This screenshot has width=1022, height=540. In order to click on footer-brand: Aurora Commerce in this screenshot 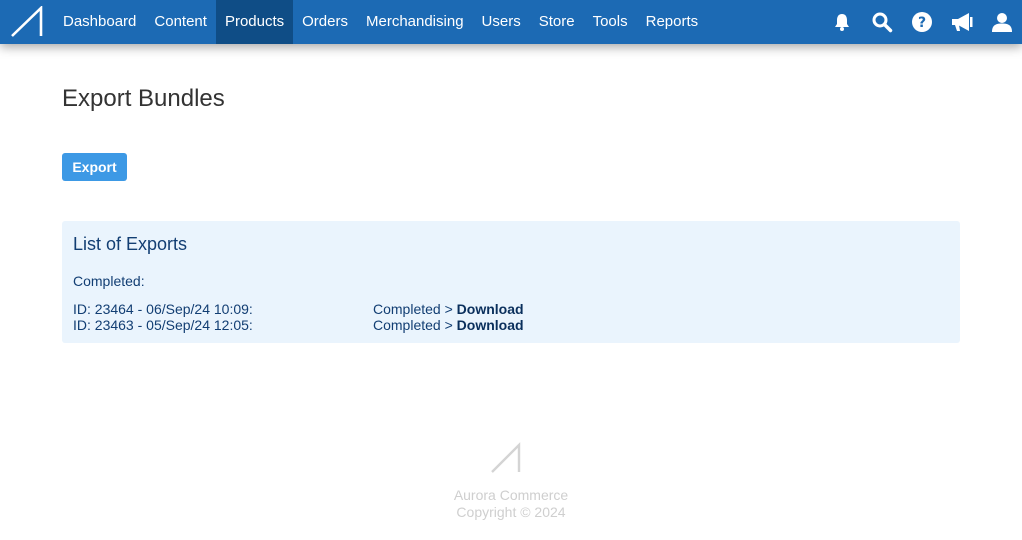, I will do `click(511, 495)`.